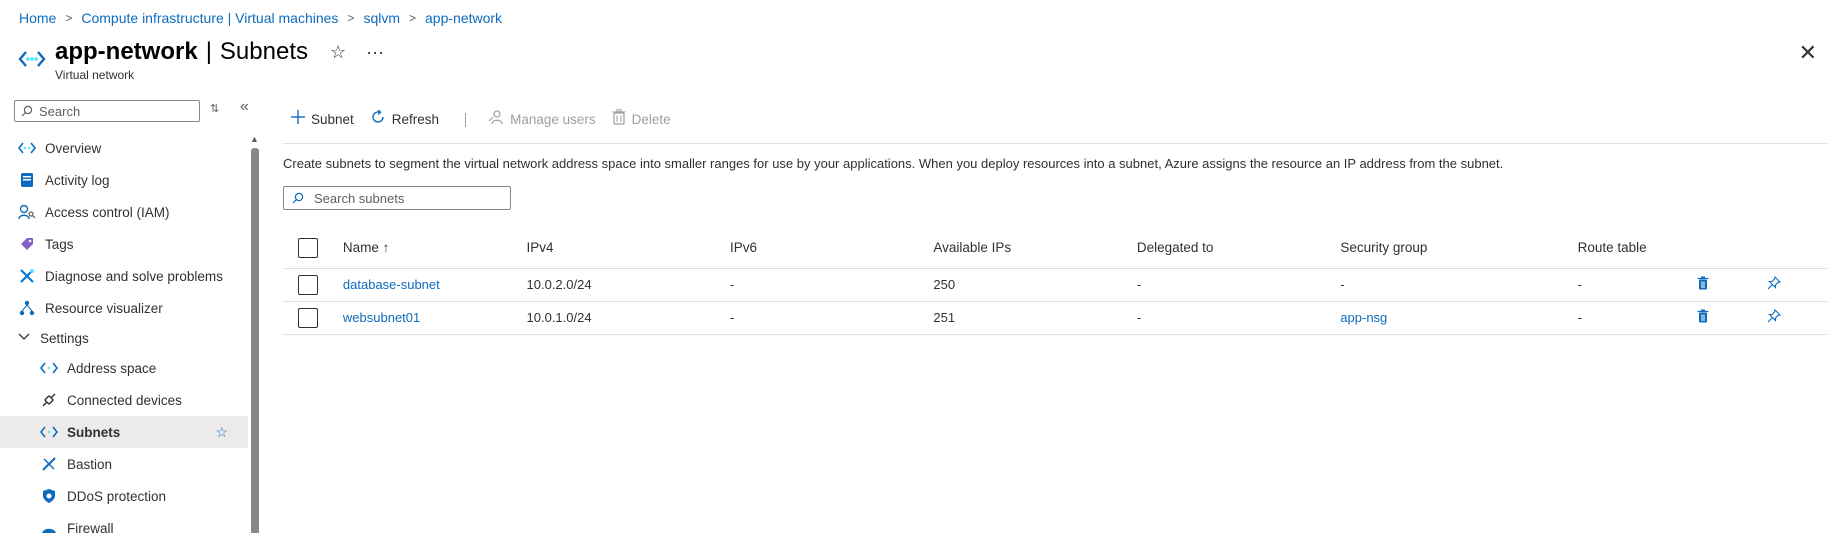  I want to click on sidebar-item-iam: Access control (IAM), so click(124, 212).